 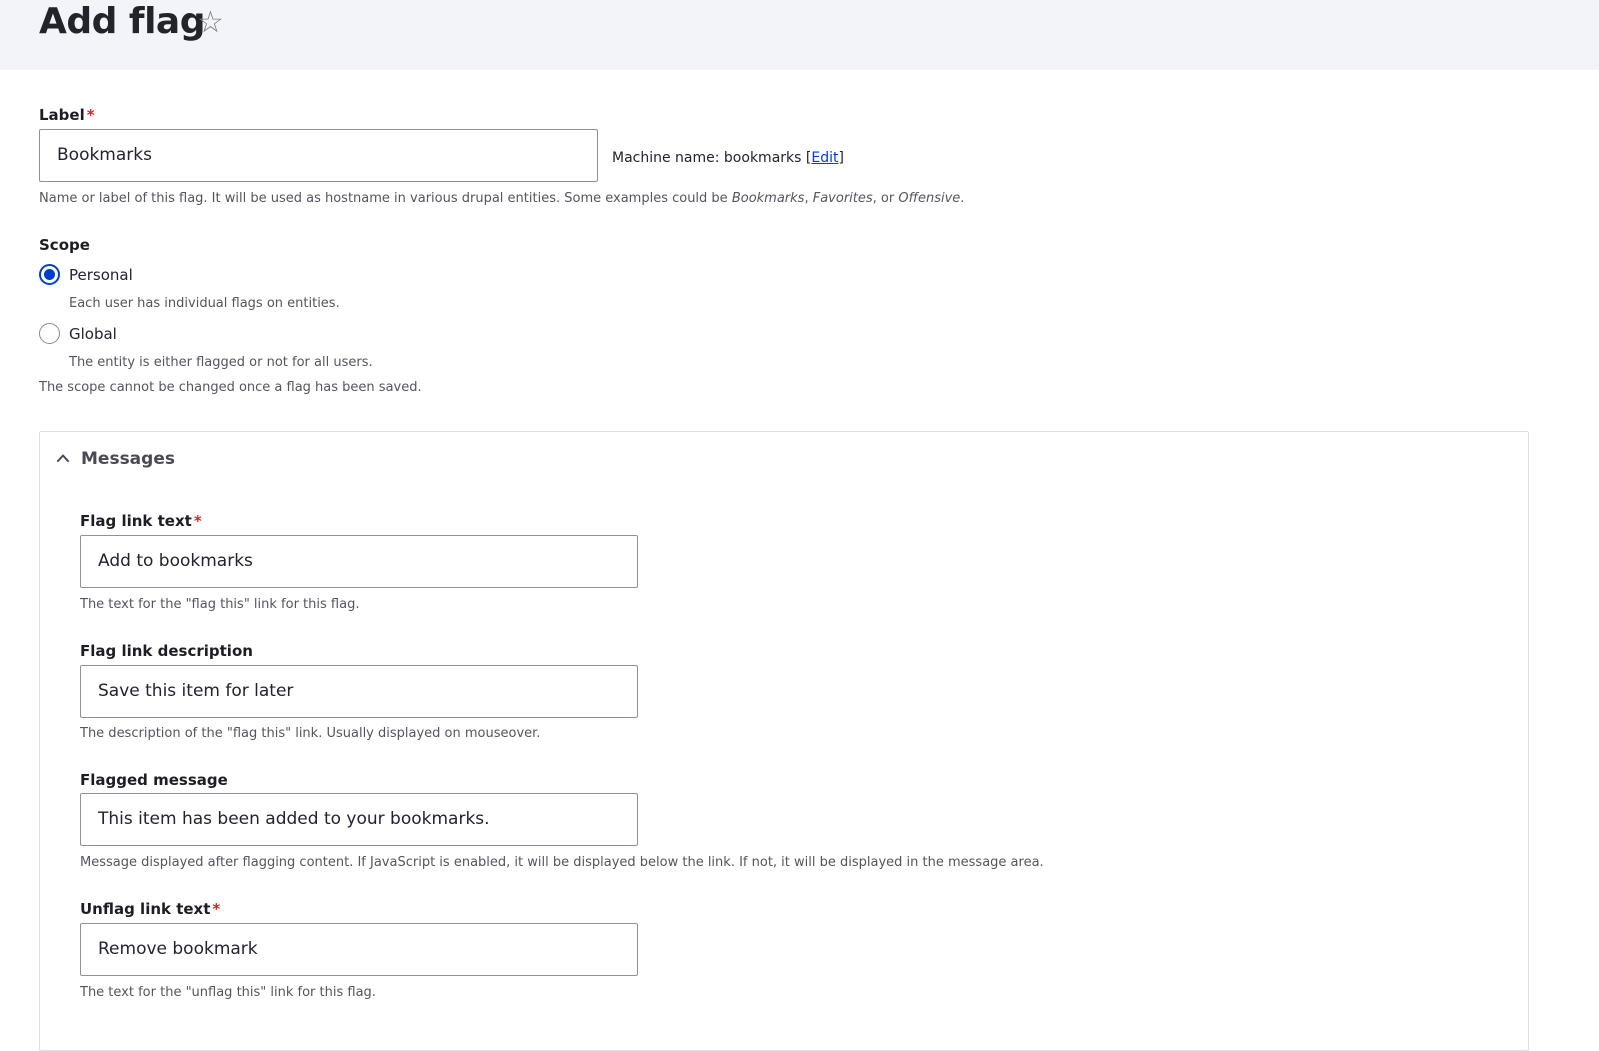 I want to click on flag-link-text-label-text: Flag link text, so click(x=136, y=521).